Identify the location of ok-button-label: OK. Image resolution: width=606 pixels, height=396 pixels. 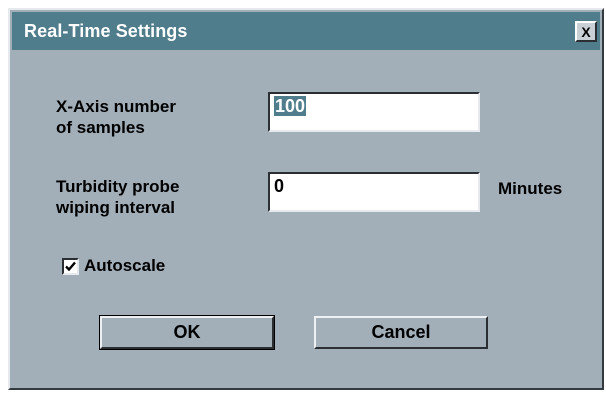
(187, 332).